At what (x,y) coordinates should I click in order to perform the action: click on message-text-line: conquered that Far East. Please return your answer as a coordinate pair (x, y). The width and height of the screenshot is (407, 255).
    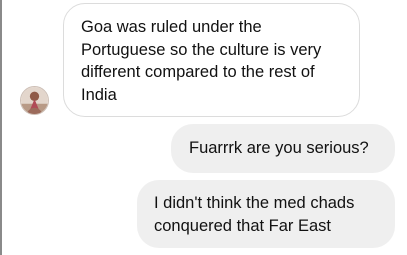
    Looking at the image, I should click on (243, 225).